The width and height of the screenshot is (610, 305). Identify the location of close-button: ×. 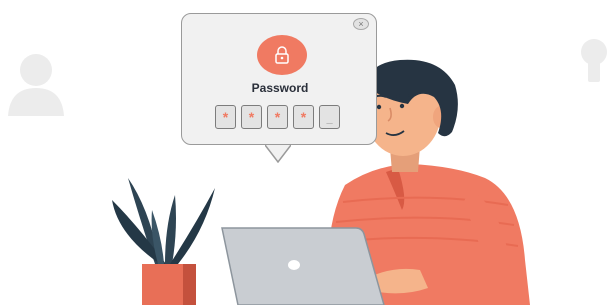
(361, 24).